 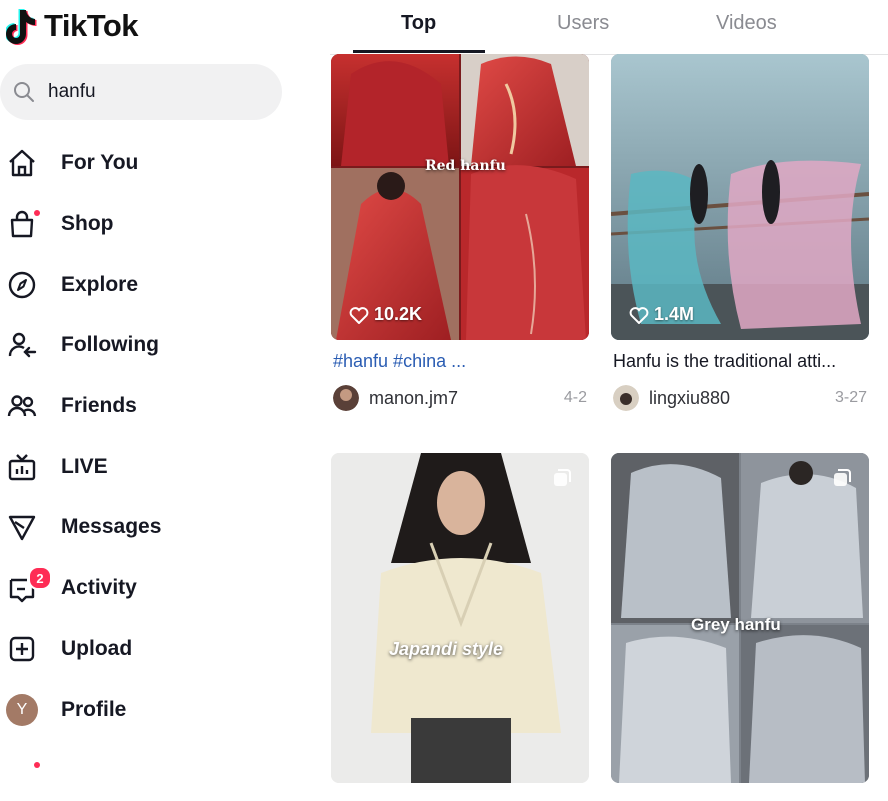 I want to click on avatar: Y, so click(x=22, y=709).